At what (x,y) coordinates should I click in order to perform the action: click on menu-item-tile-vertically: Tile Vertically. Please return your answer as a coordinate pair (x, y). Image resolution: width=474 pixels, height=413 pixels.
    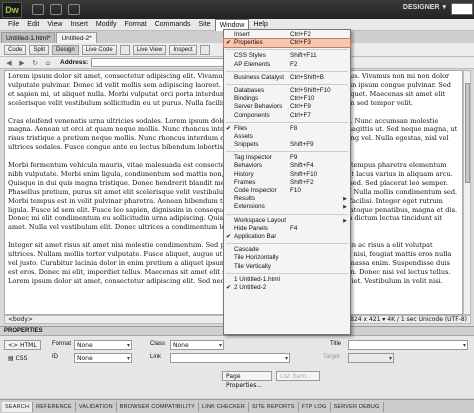
    Looking at the image, I should click on (287, 267).